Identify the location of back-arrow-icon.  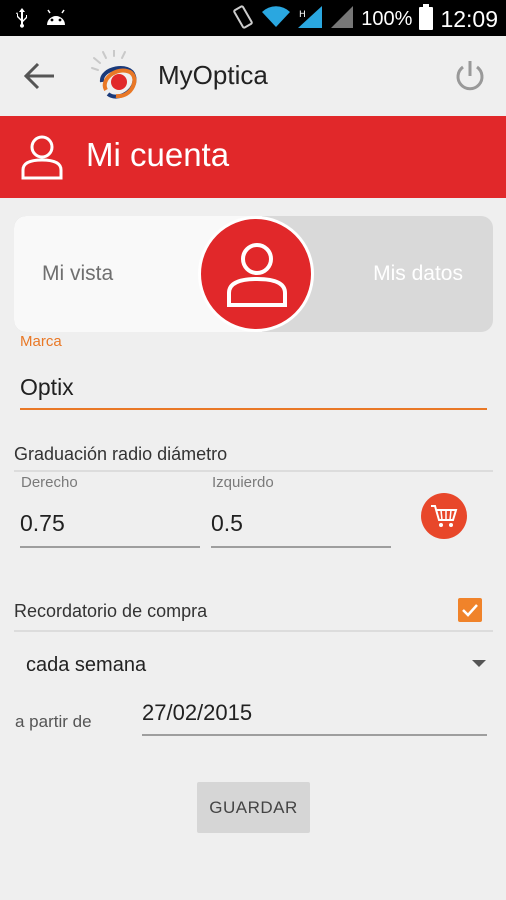
(40, 76).